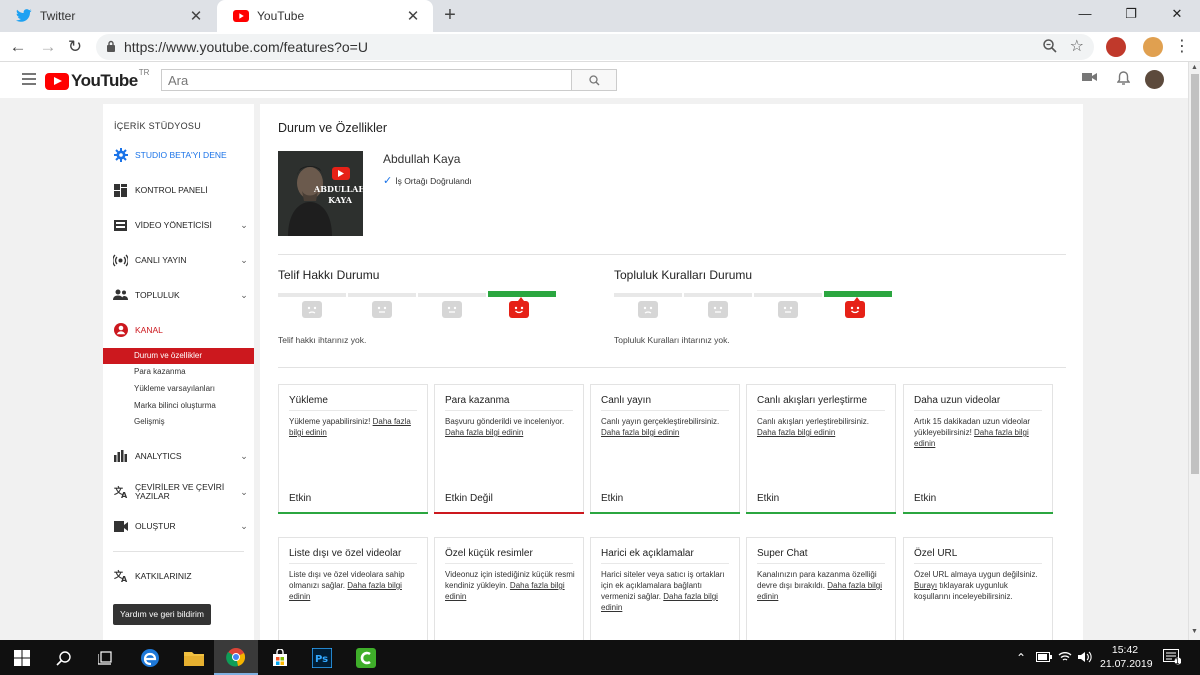 This screenshot has height=675, width=1200. I want to click on folder-icon, so click(194, 658).